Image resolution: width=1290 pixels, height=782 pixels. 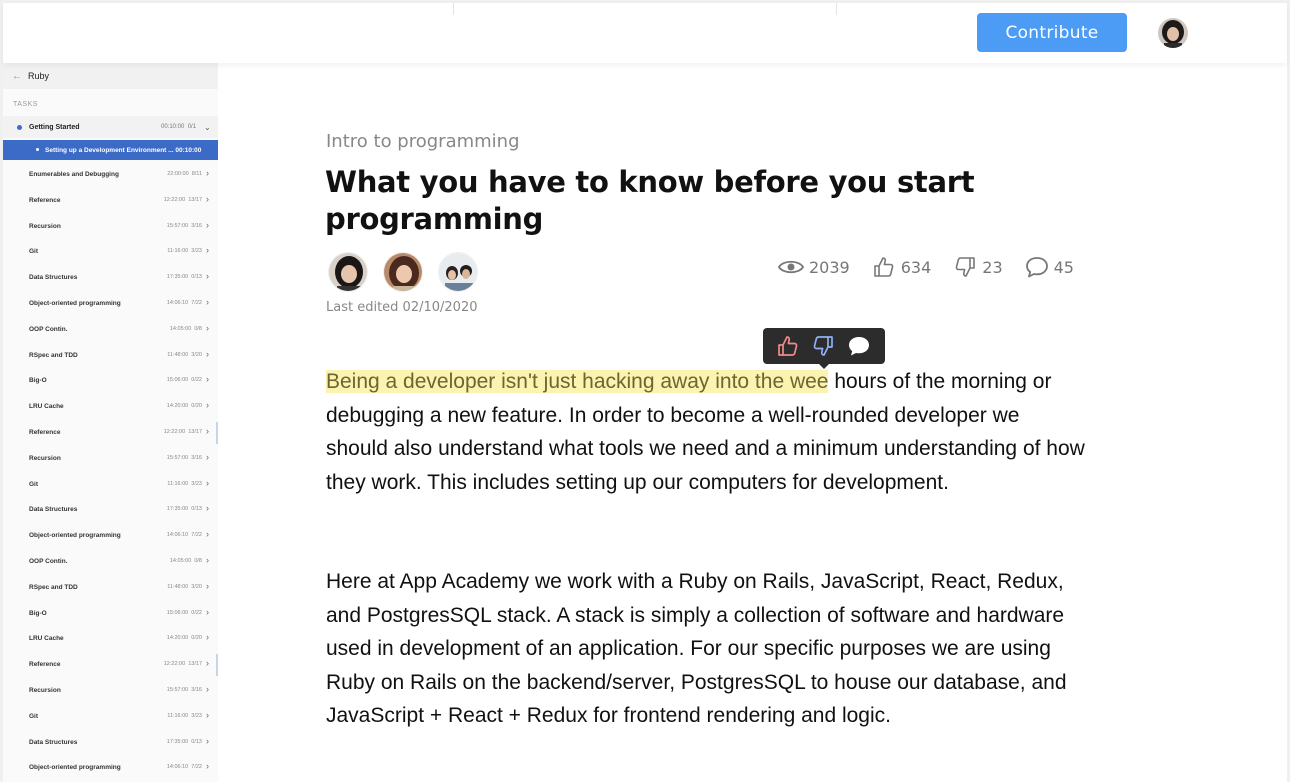 I want to click on sidebar-item-label: RSpec and TDD, so click(x=53, y=355).